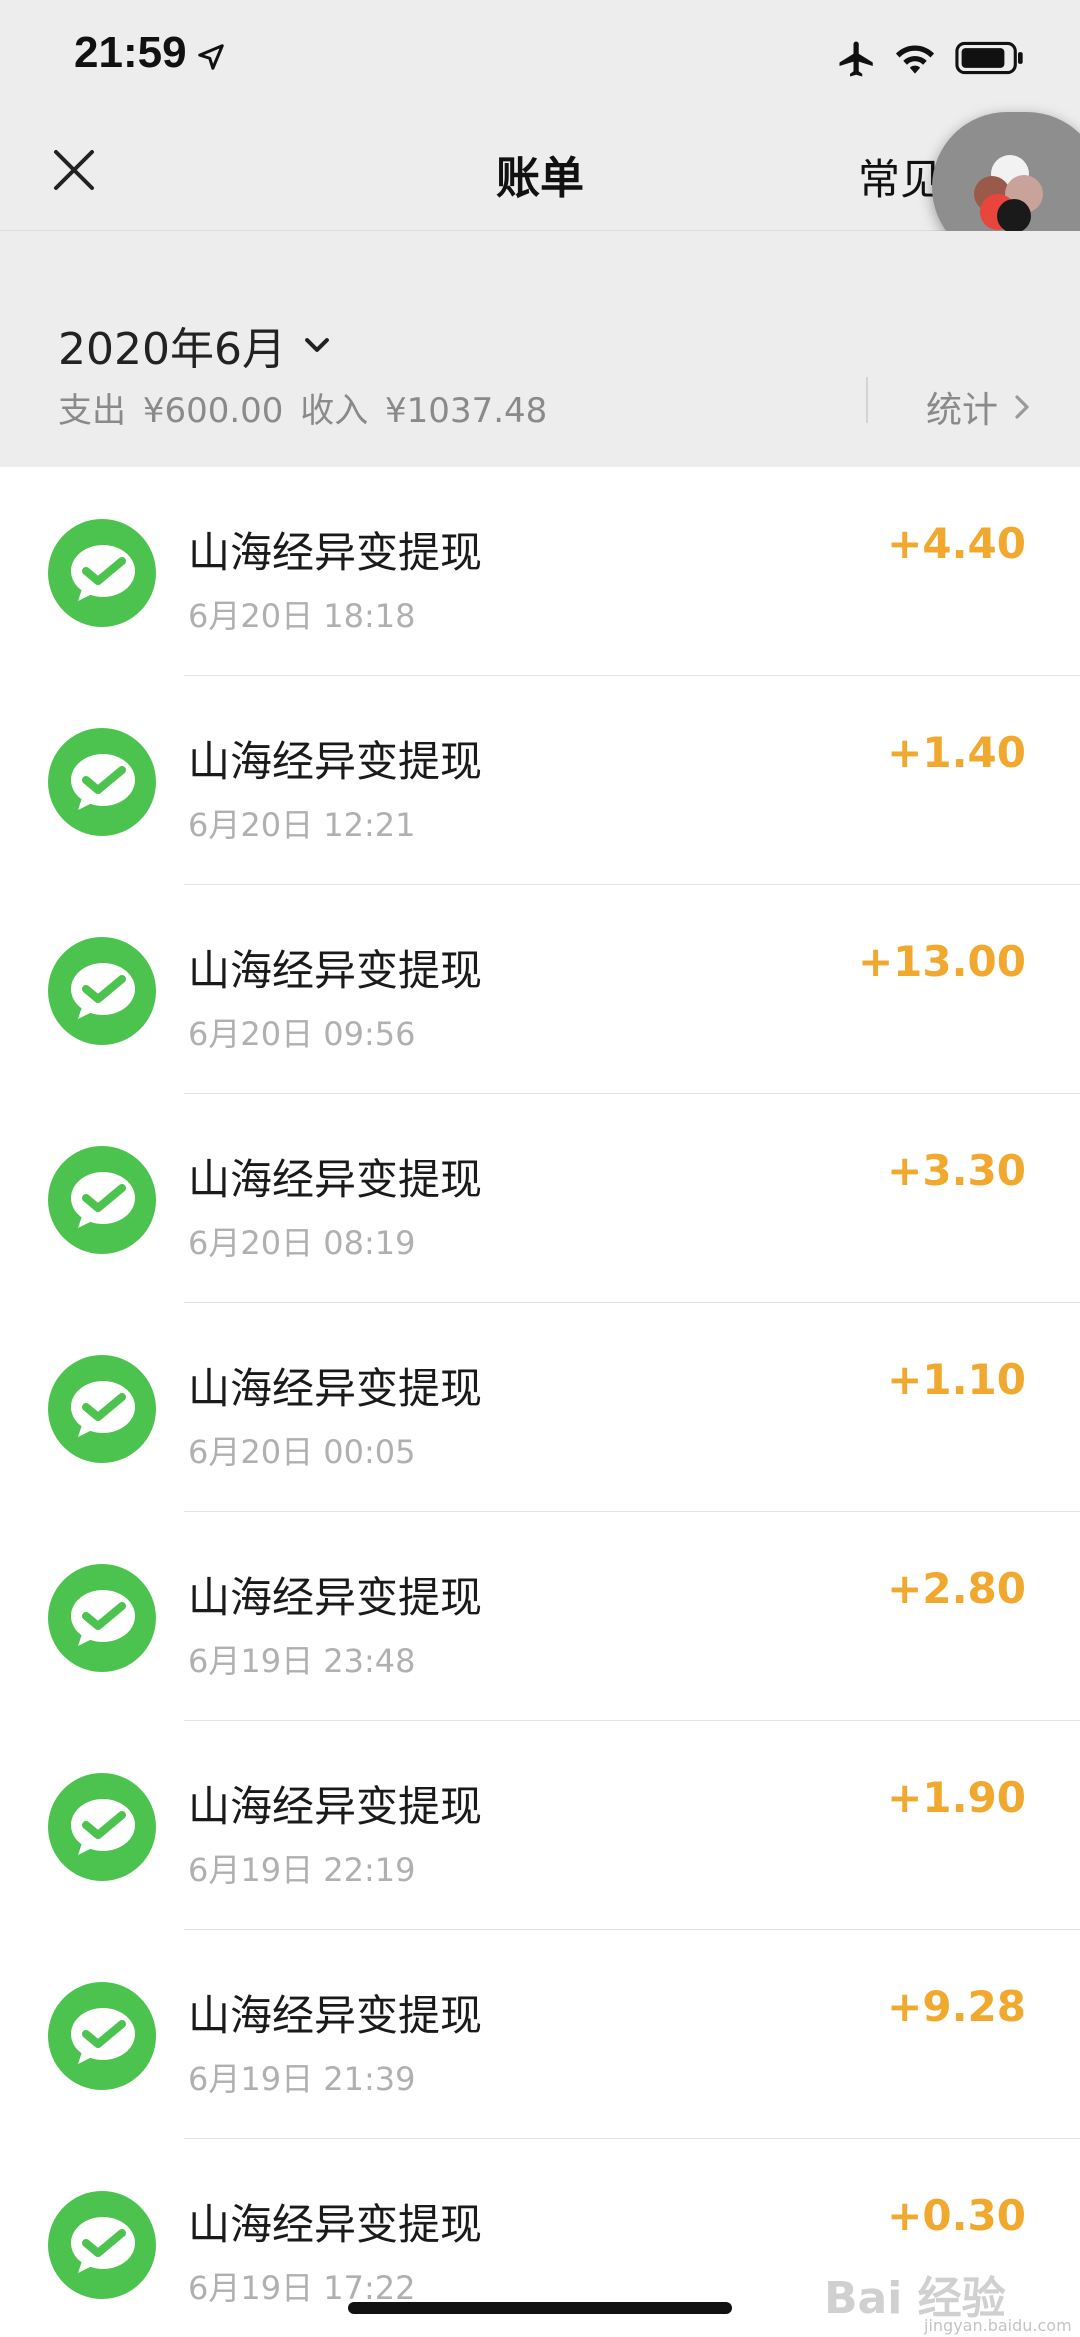 Image resolution: width=1080 pixels, height=2337 pixels. What do you see at coordinates (540, 571) in the screenshot?
I see `transaction-row: 山海经异变提现 6月20日 18:18 +4.40` at bounding box center [540, 571].